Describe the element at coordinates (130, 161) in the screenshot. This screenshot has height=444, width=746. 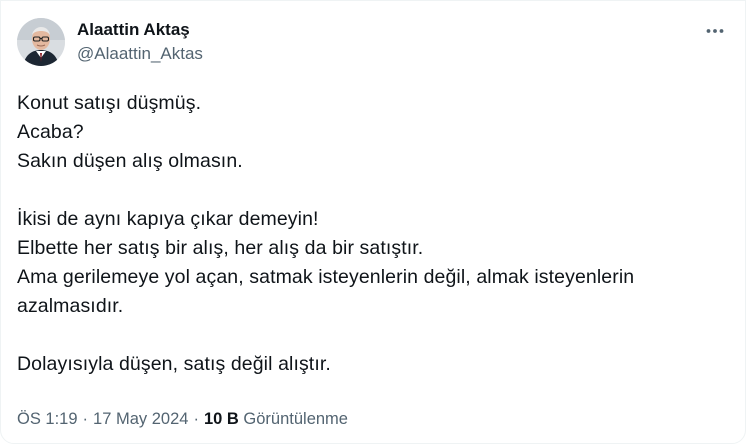
I see `tweet-line: Sakın düşen alış olmasın.` at that location.